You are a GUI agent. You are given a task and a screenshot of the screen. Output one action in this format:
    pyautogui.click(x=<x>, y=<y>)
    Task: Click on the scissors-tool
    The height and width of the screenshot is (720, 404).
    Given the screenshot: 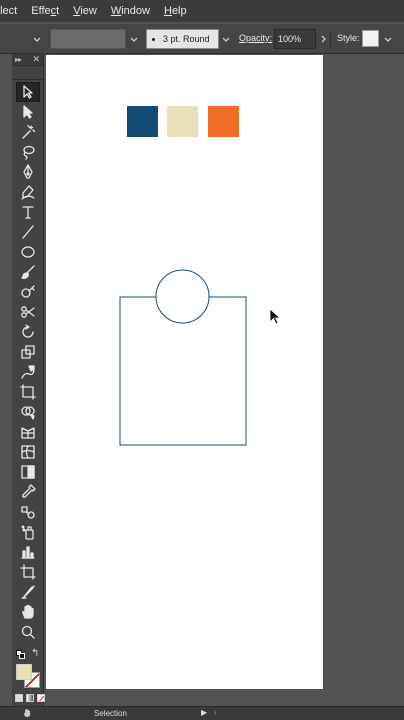 What is the action you would take?
    pyautogui.click(x=28, y=312)
    